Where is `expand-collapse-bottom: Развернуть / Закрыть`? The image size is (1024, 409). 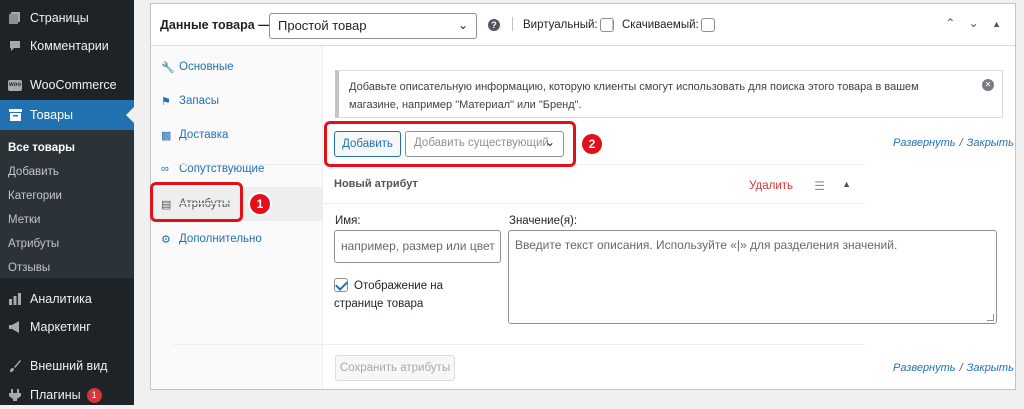 expand-collapse-bottom: Развернуть / Закрыть is located at coordinates (953, 368).